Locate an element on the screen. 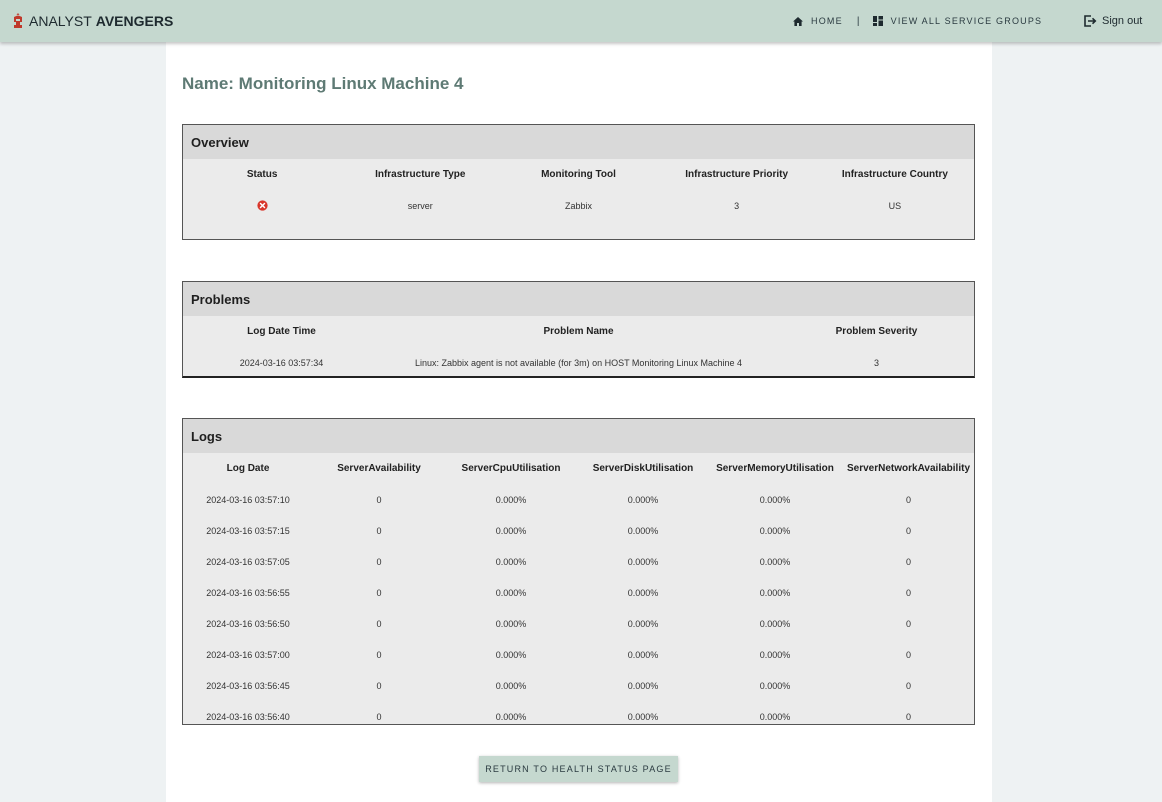 This screenshot has height=802, width=1162. nav-home-link: HOME is located at coordinates (818, 21).